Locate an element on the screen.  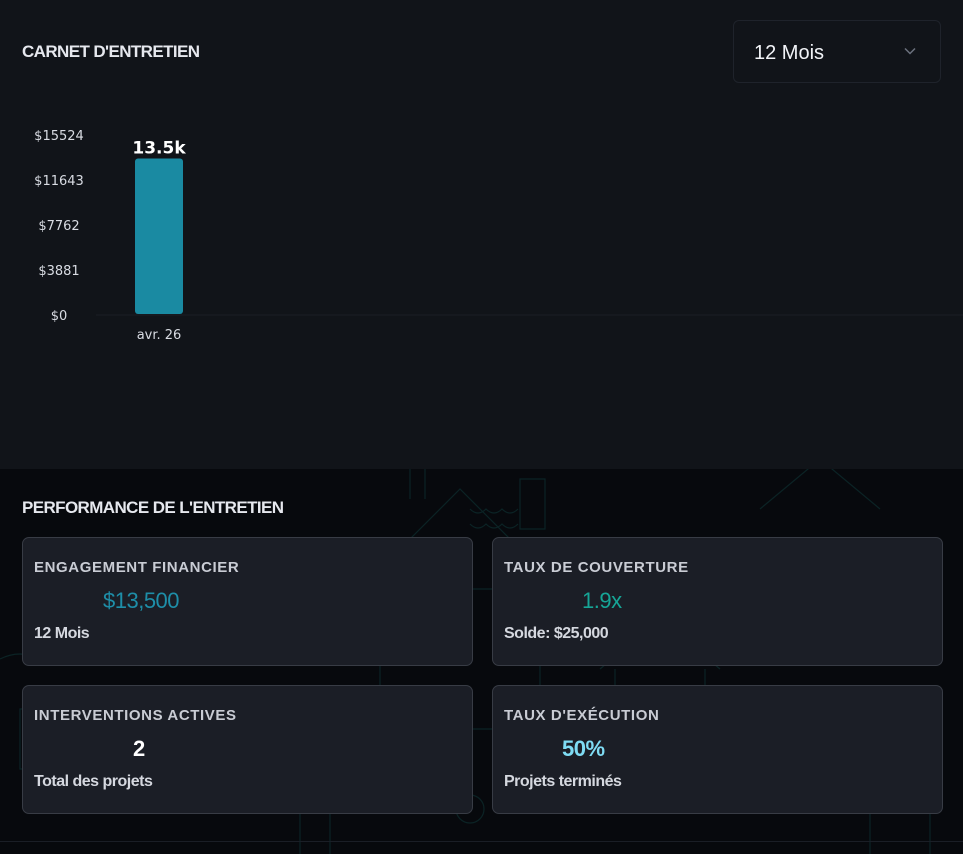
y-axis: $0 $3881 $7762 $11643 $15524 is located at coordinates (59, 226).